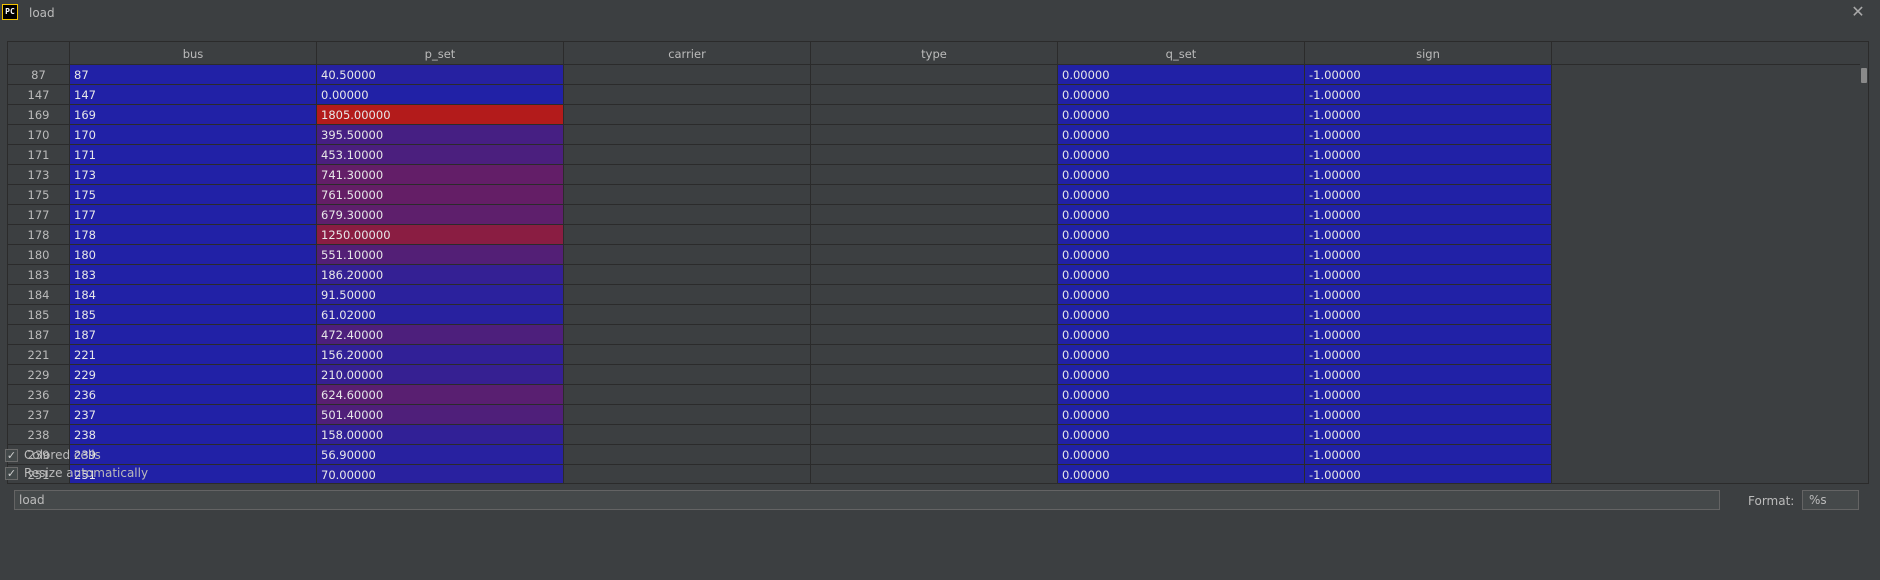  I want to click on table-row: 169 169 1805.00000 0.00000 -1.00000, so click(934, 115).